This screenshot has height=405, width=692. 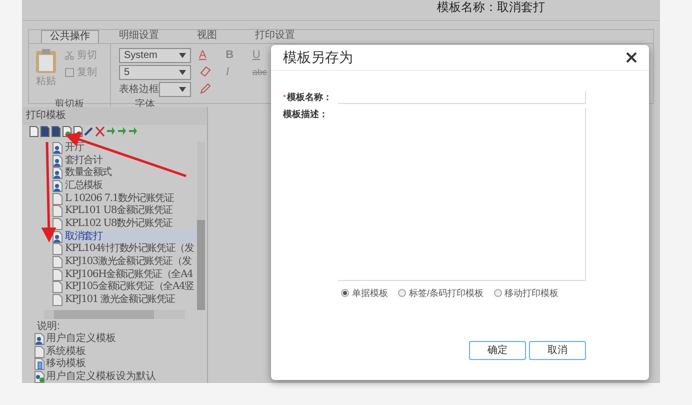 I want to click on font-family-select: System, so click(x=155, y=55).